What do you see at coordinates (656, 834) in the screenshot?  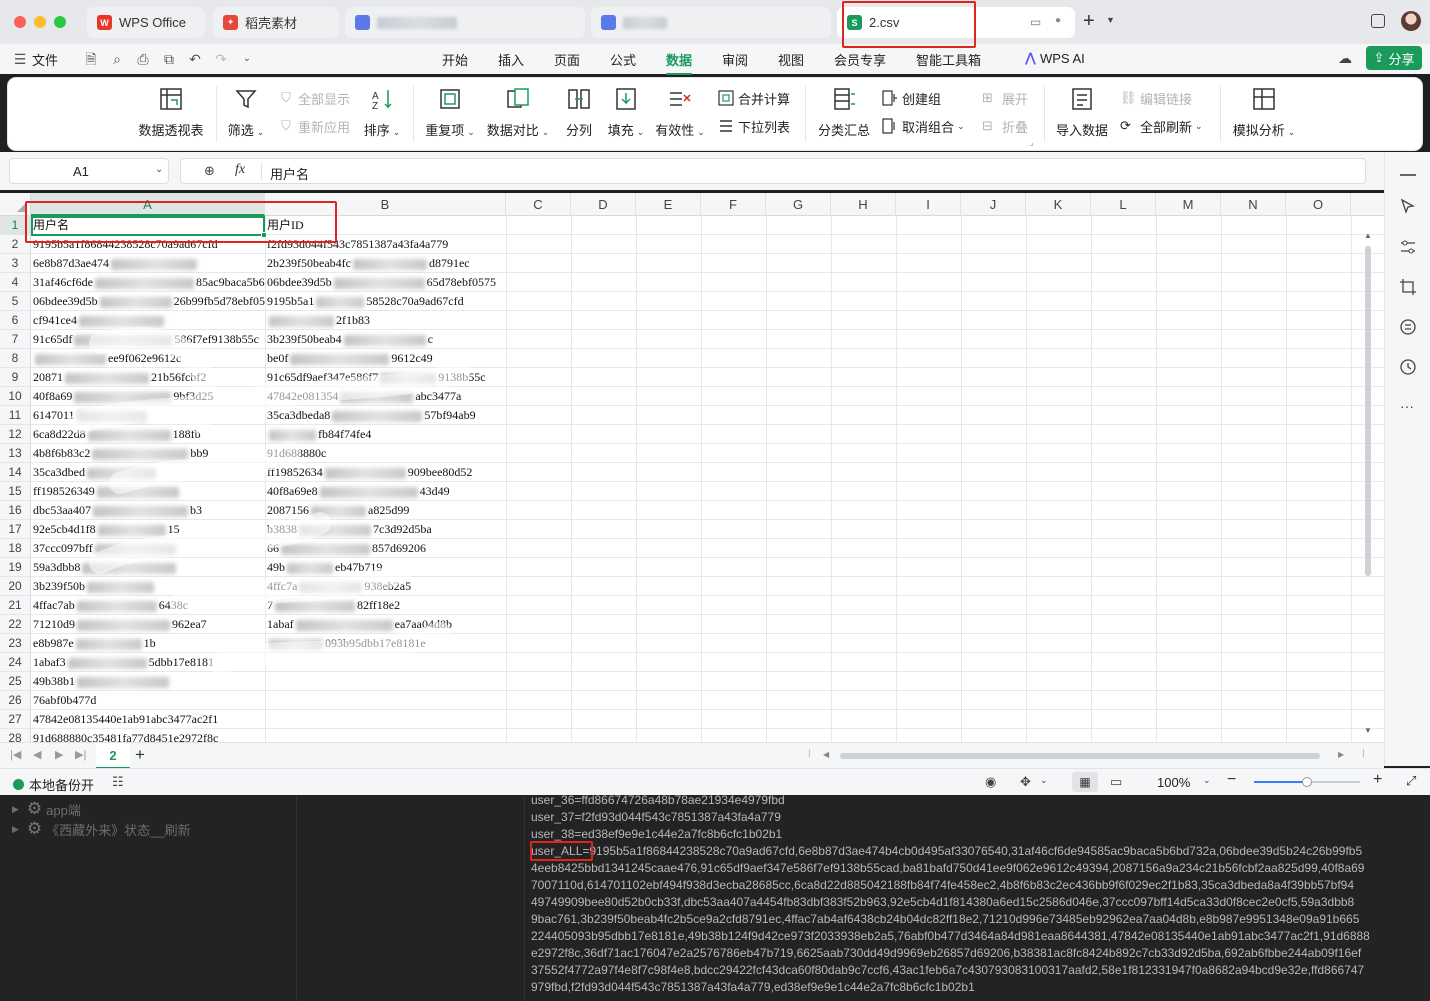 I see `code-line: user_38=ed38ef9e9e1c44e2a7fc8b6cfc1b02b1` at bounding box center [656, 834].